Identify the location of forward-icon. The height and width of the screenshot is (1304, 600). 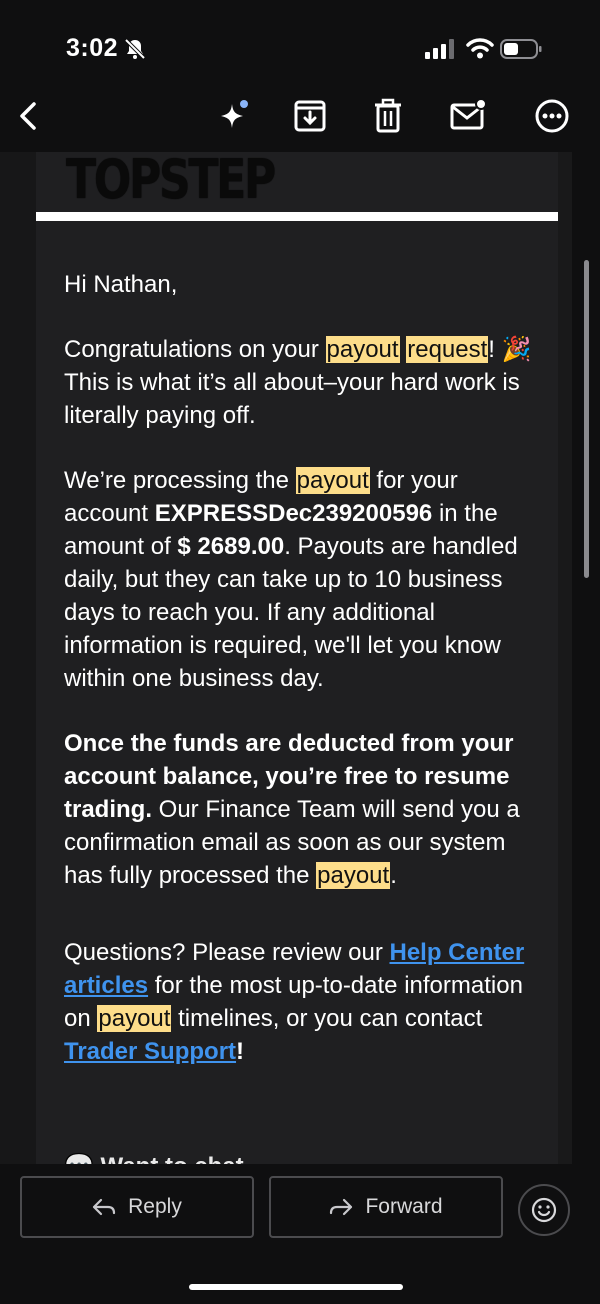
(341, 1207).